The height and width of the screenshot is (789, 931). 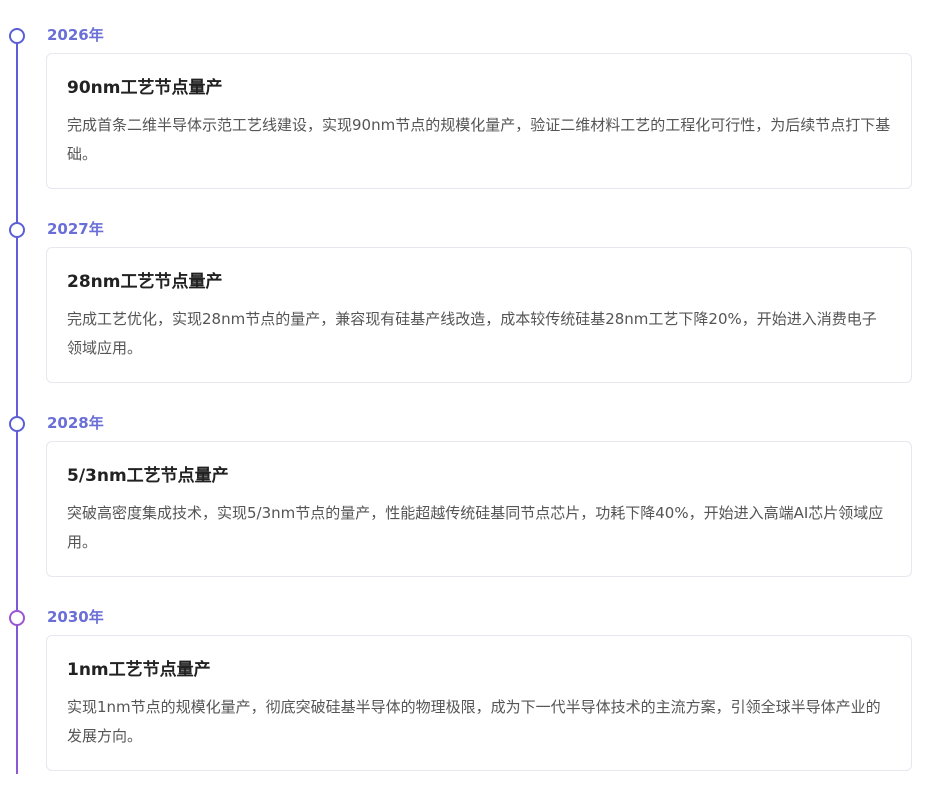 What do you see at coordinates (148, 476) in the screenshot?
I see `milestone-title: 5/3nm工艺节点量产` at bounding box center [148, 476].